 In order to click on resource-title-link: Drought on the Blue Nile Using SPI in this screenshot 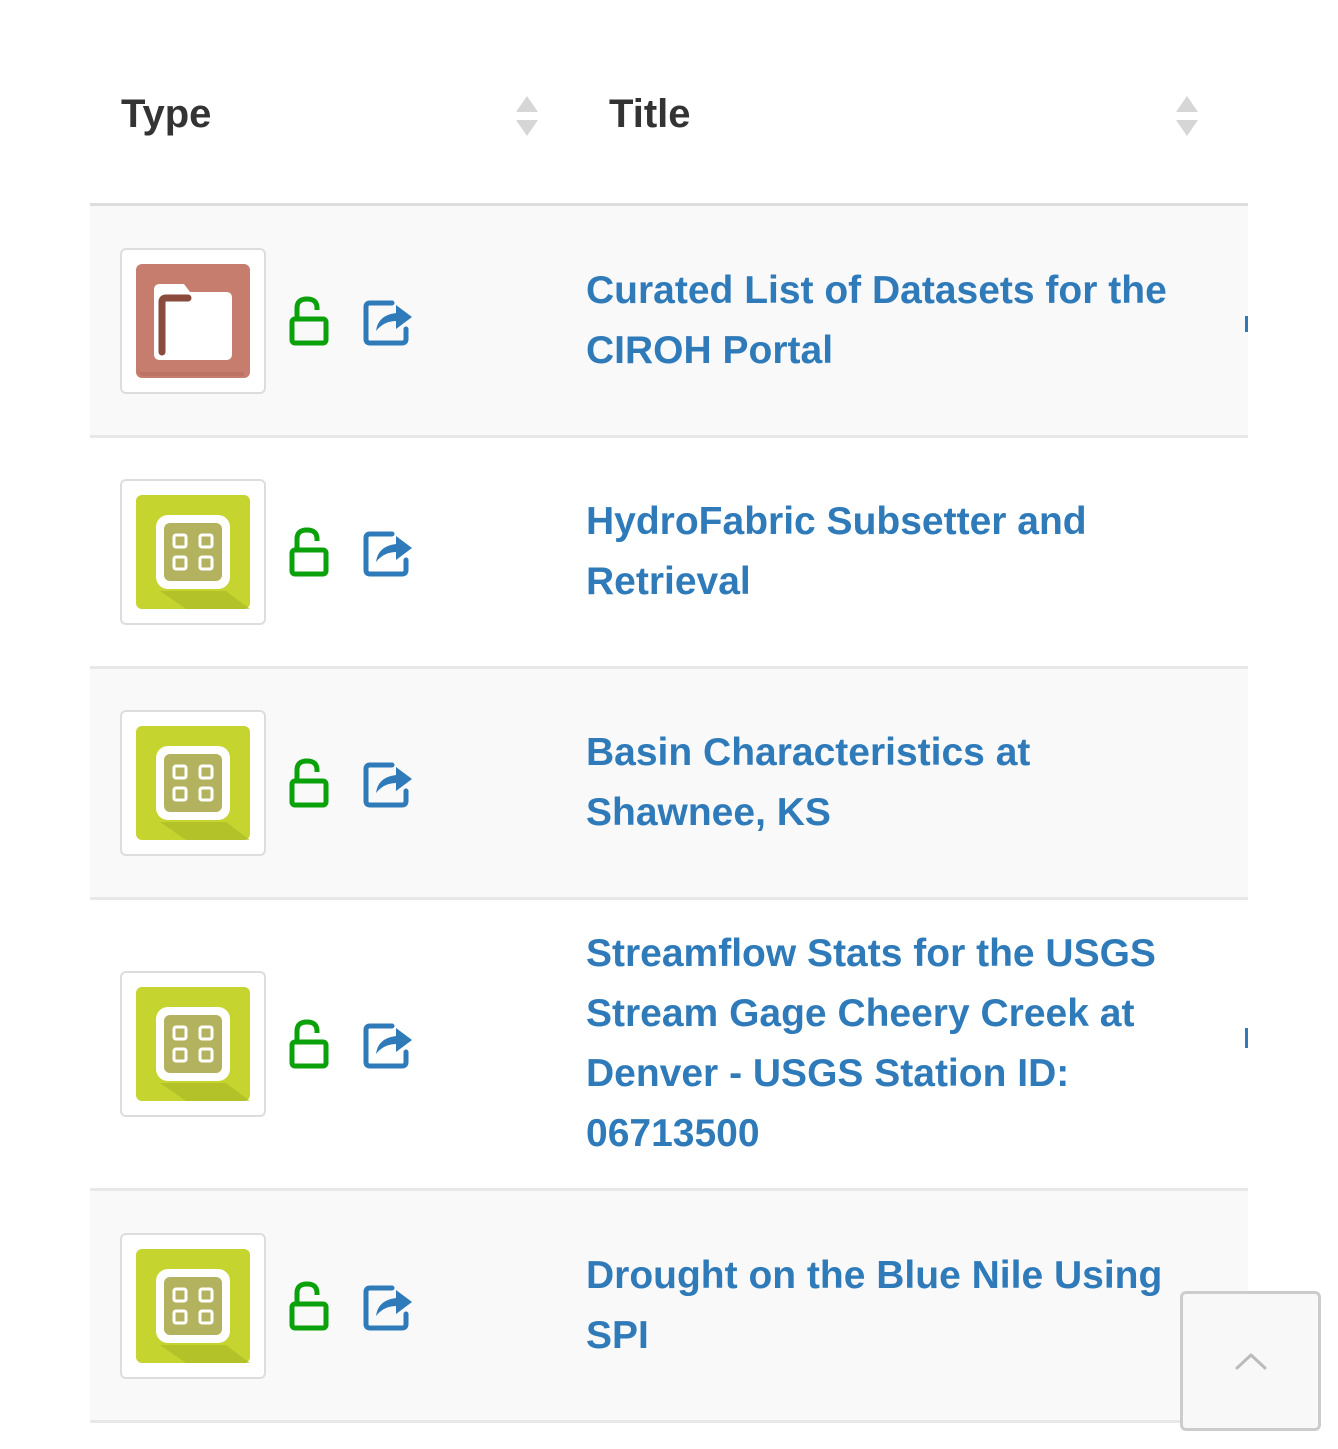, I will do `click(886, 1306)`.